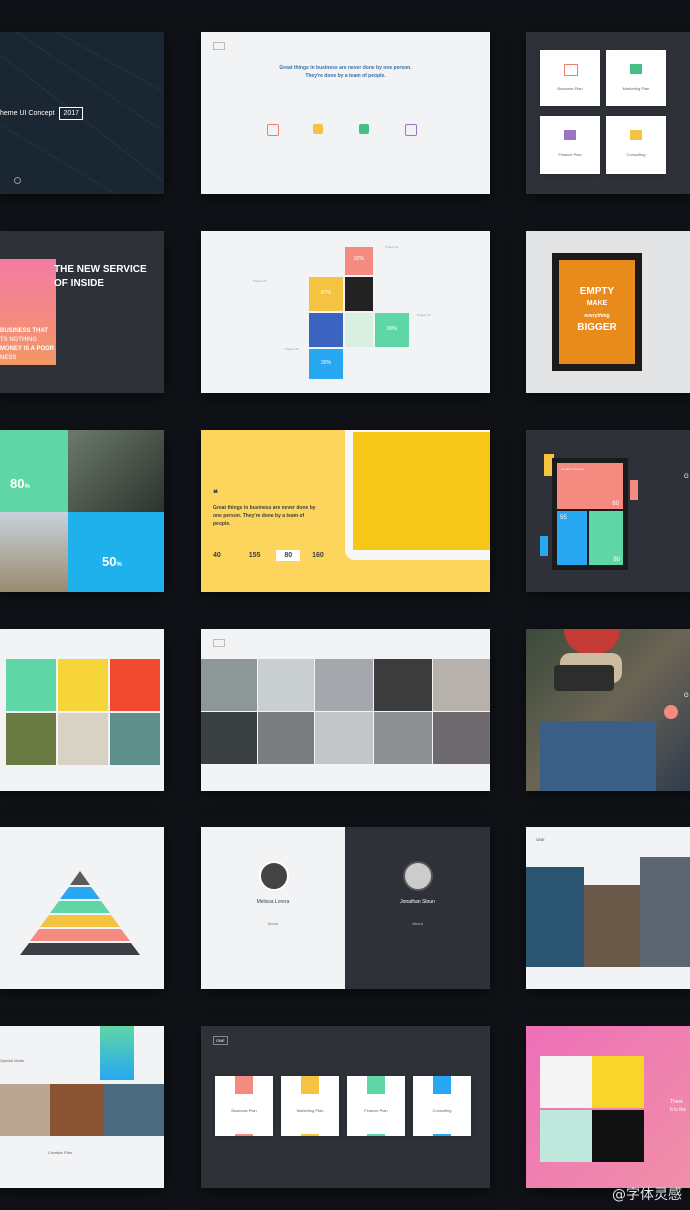 The height and width of the screenshot is (1210, 690). Describe the element at coordinates (590, 486) in the screenshot. I see `block-60: Creative Process 60` at that location.